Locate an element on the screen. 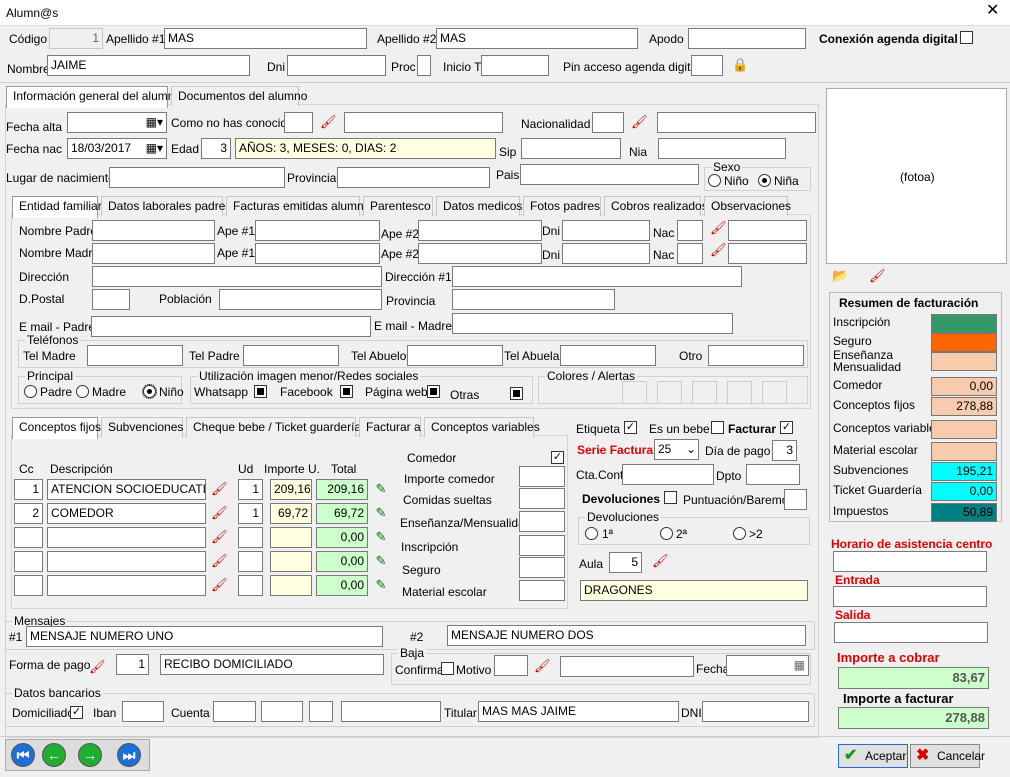 This screenshot has height=777, width=1010. padre-nac-desc is located at coordinates (767, 230).